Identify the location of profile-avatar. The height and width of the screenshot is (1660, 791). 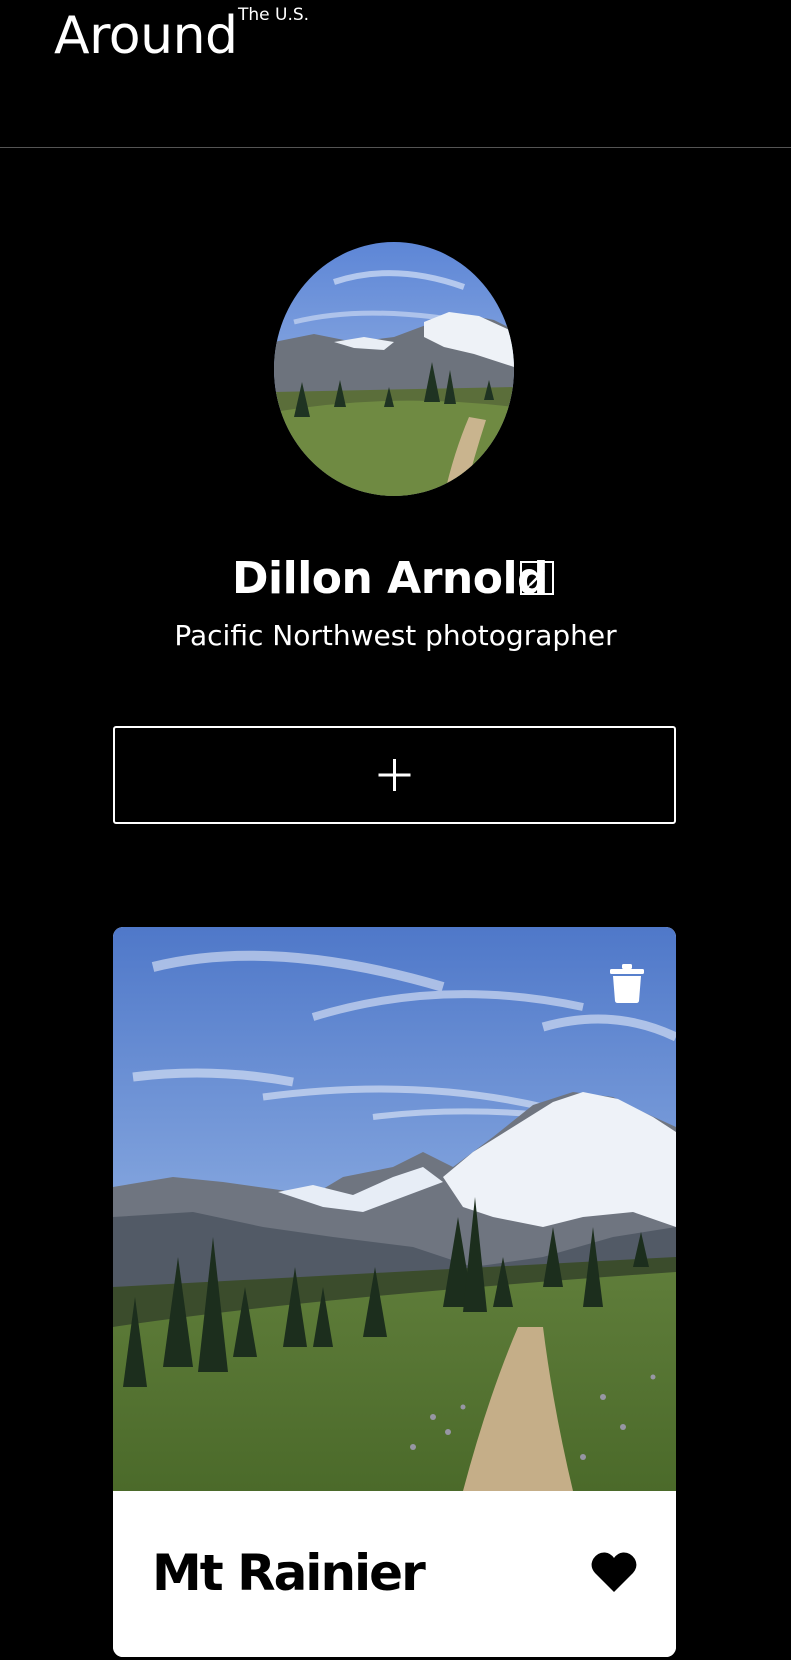
(394, 369).